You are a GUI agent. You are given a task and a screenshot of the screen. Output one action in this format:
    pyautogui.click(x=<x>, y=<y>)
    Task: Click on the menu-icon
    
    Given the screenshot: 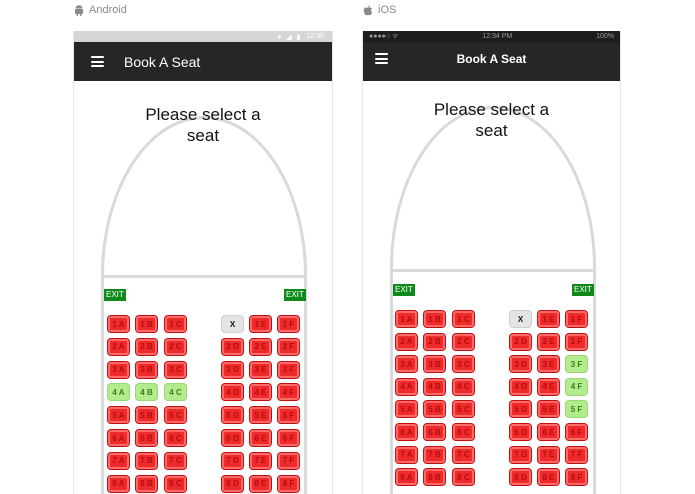 What is the action you would take?
    pyautogui.click(x=97, y=61)
    